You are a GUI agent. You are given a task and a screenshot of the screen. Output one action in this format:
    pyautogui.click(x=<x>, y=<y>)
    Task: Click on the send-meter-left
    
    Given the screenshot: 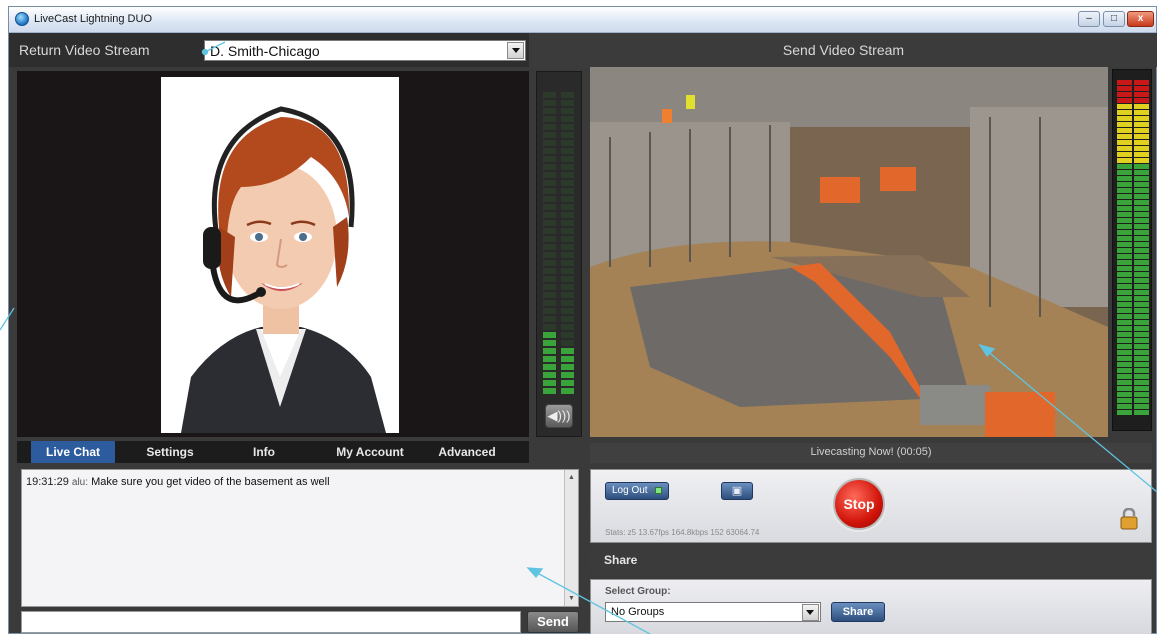 What is the action you would take?
    pyautogui.click(x=1124, y=247)
    